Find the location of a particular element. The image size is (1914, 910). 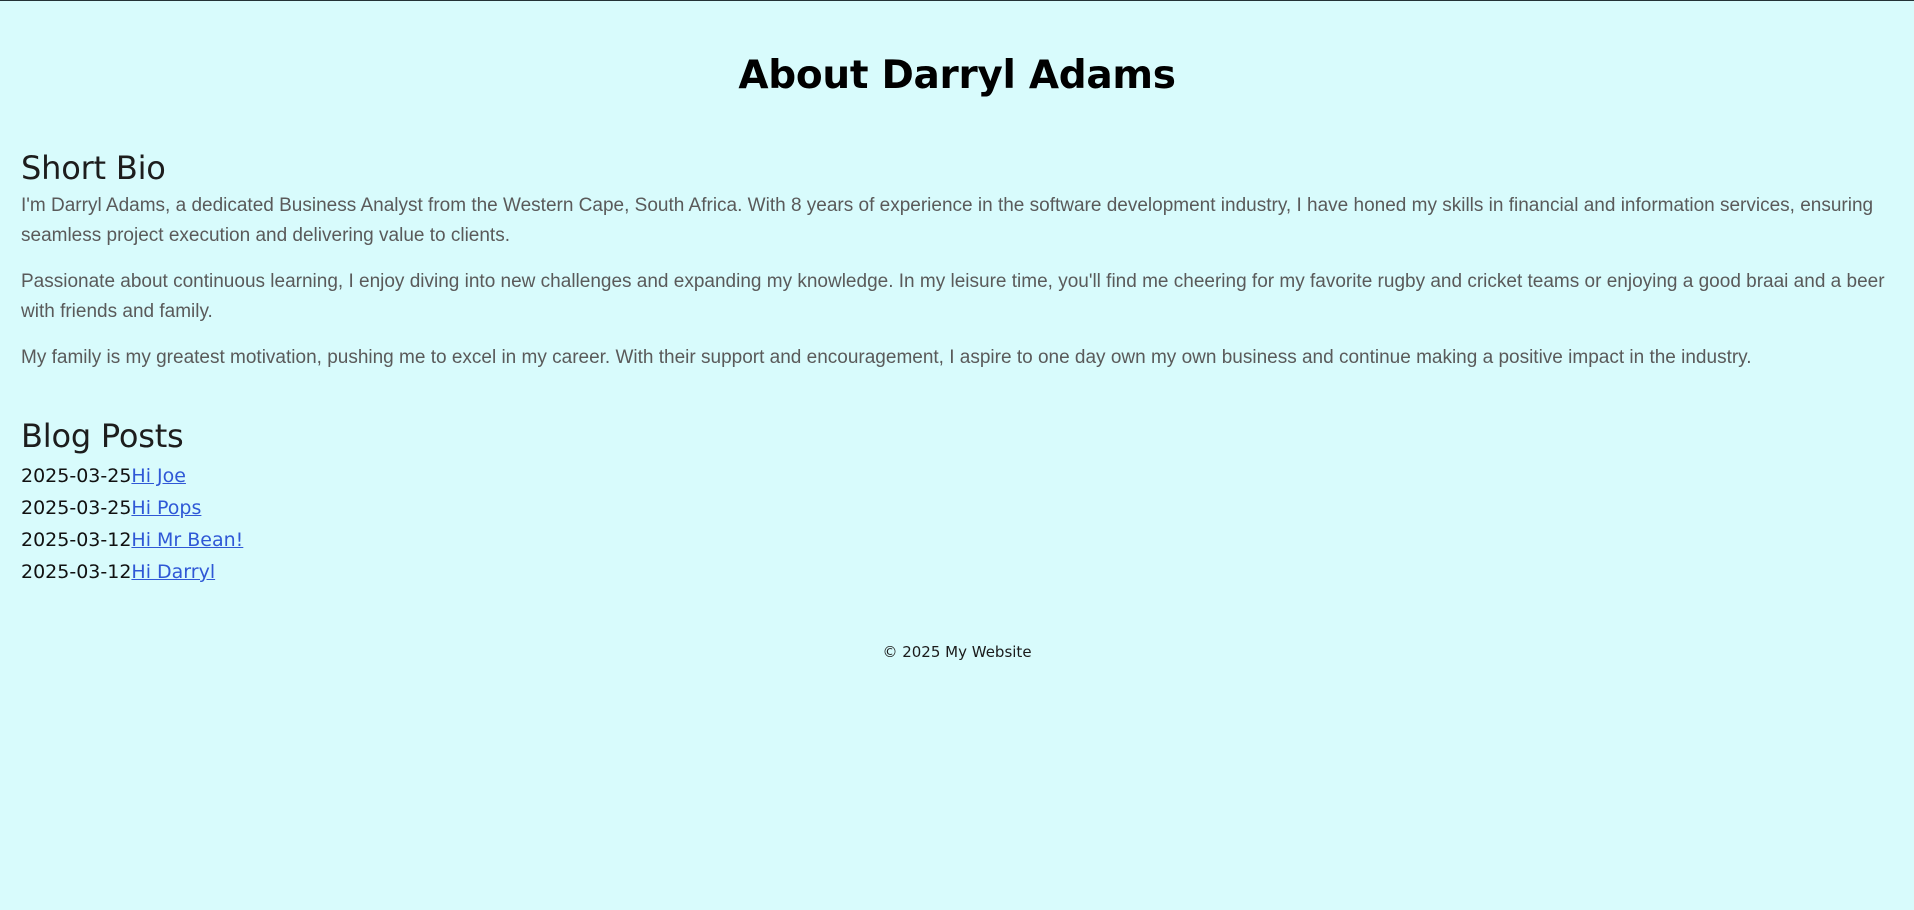

page-title: About Darryl Adams is located at coordinates (957, 75).